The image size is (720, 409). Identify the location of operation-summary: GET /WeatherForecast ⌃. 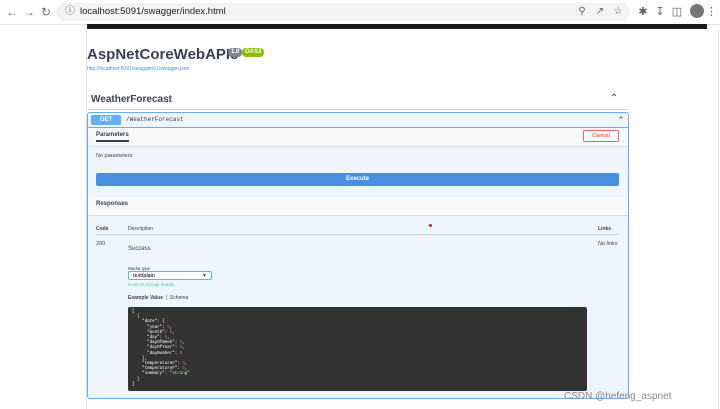
(358, 120).